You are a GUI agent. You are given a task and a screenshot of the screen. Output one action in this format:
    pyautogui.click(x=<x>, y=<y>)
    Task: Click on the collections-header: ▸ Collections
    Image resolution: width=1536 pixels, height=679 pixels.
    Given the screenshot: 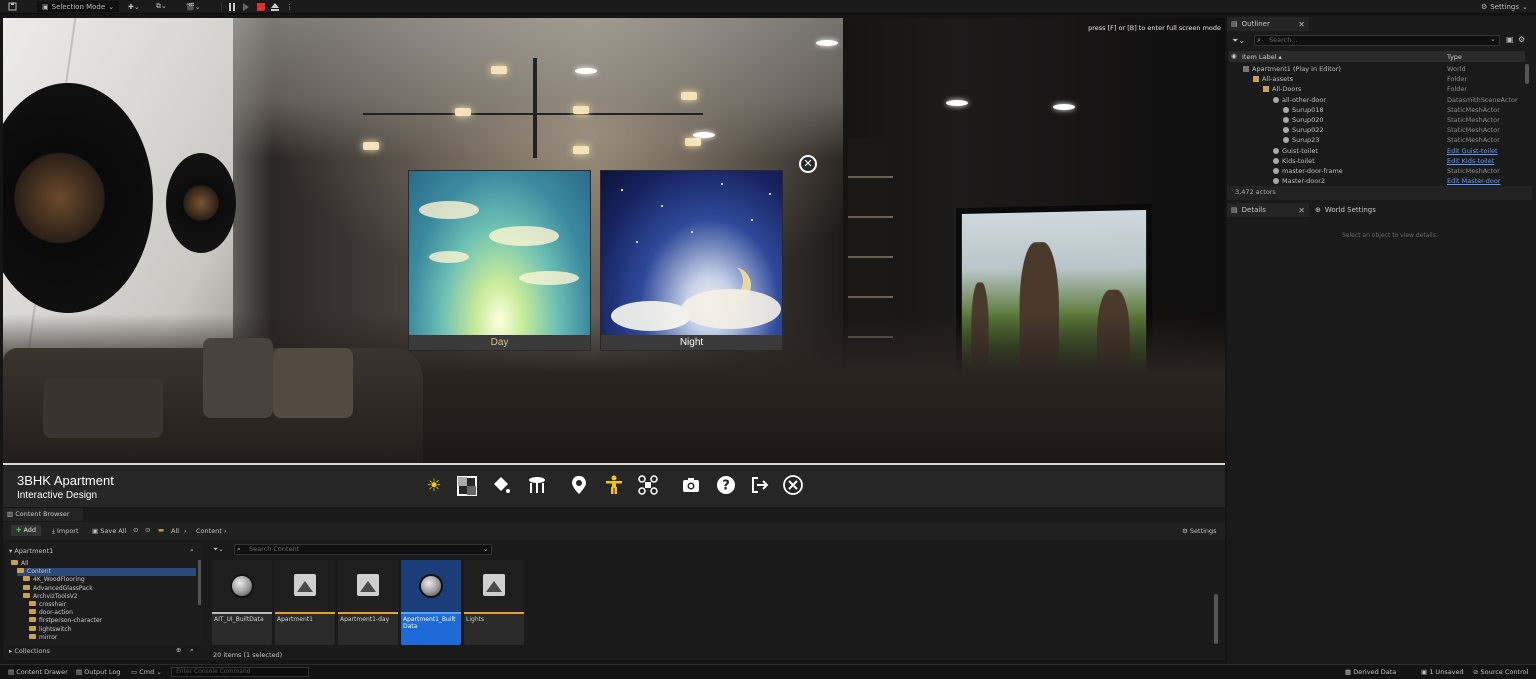 What is the action you would take?
    pyautogui.click(x=29, y=651)
    